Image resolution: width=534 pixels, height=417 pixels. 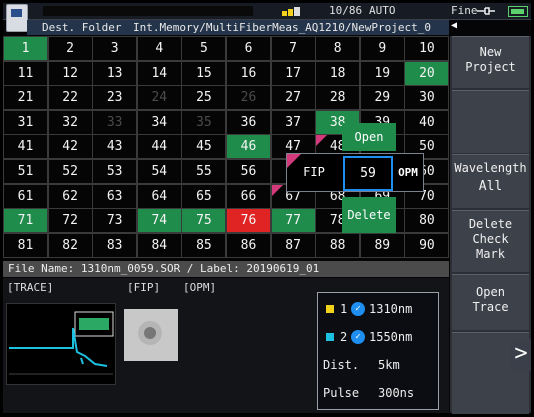 I want to click on fiber-cell: 74, so click(x=159, y=221).